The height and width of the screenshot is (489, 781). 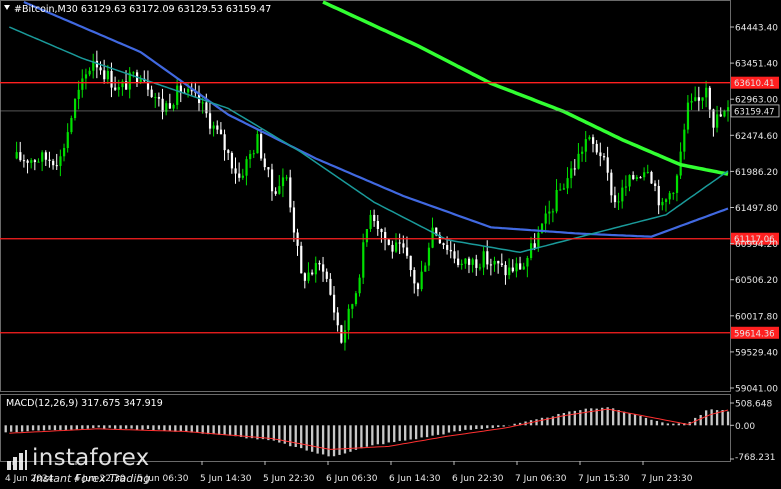 I want to click on current-price-label: 63159.47, so click(x=754, y=112).